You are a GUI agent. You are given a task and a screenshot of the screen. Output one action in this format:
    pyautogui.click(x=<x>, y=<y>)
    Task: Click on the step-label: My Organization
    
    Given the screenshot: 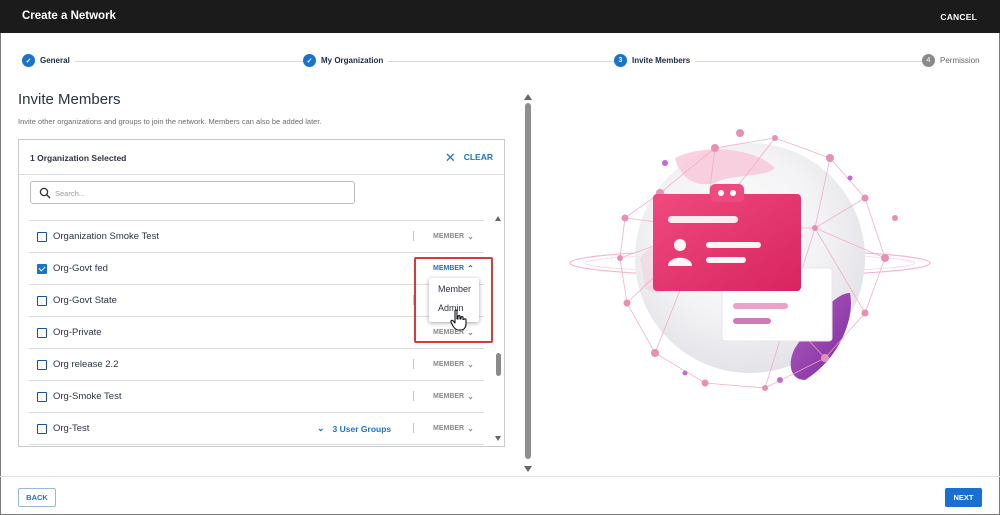 What is the action you would take?
    pyautogui.click(x=352, y=60)
    